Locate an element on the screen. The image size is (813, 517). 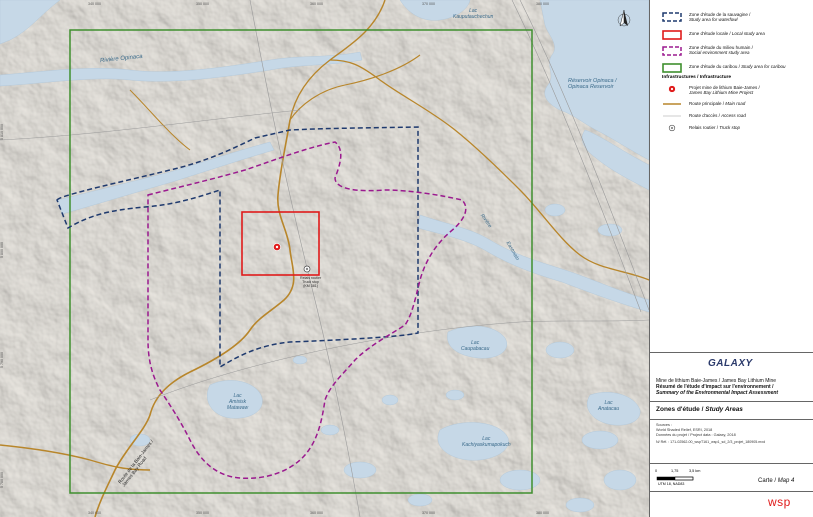
sources-label: Sources : is located at coordinates (664, 425).